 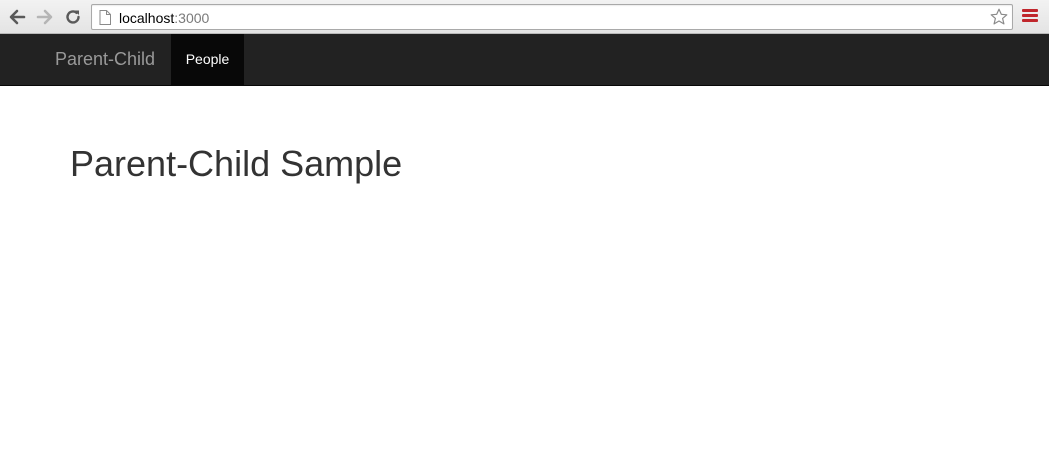 I want to click on menu-icon, so click(x=1030, y=17).